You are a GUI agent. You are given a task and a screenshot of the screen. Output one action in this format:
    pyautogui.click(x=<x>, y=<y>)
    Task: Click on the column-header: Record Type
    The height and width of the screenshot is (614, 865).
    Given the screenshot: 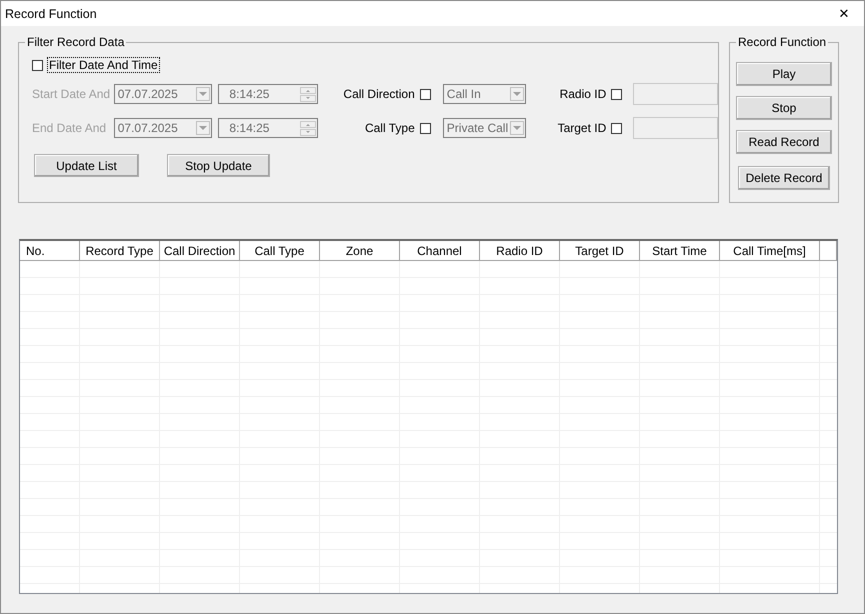 What is the action you would take?
    pyautogui.click(x=120, y=250)
    